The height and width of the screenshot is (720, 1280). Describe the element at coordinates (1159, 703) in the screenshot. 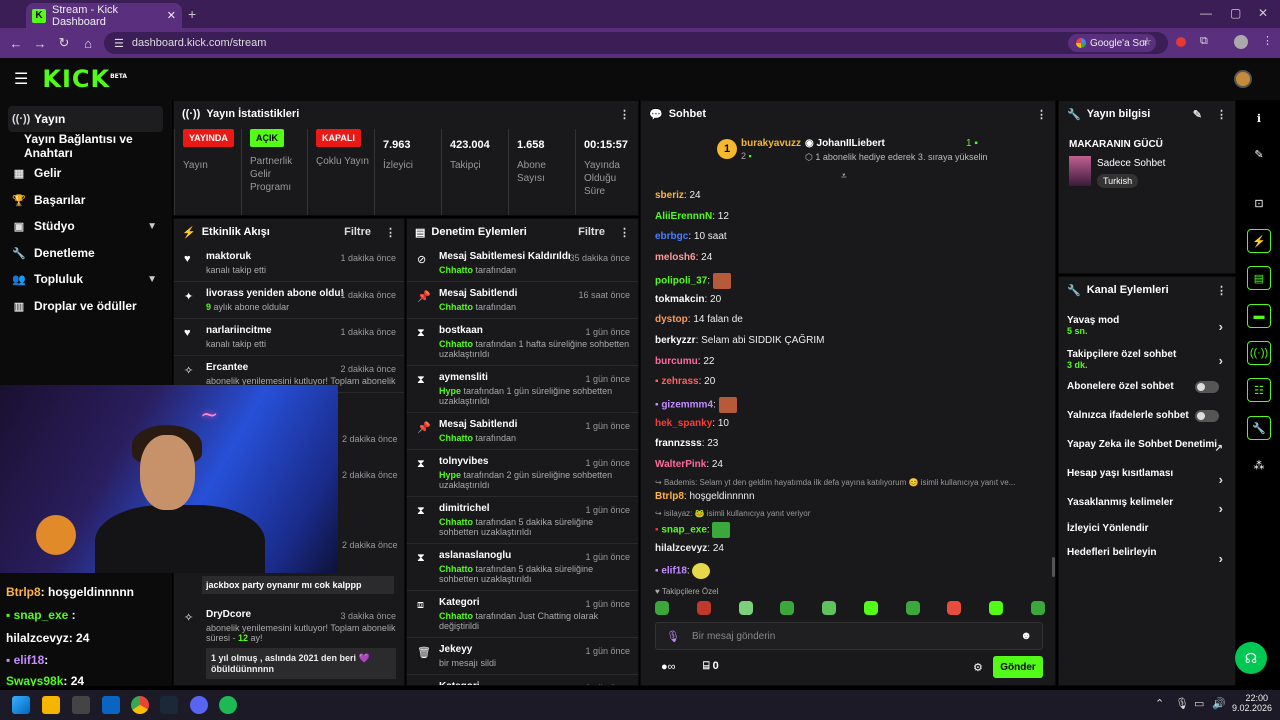

I see `tray-chevron-icon: ⌃` at that location.